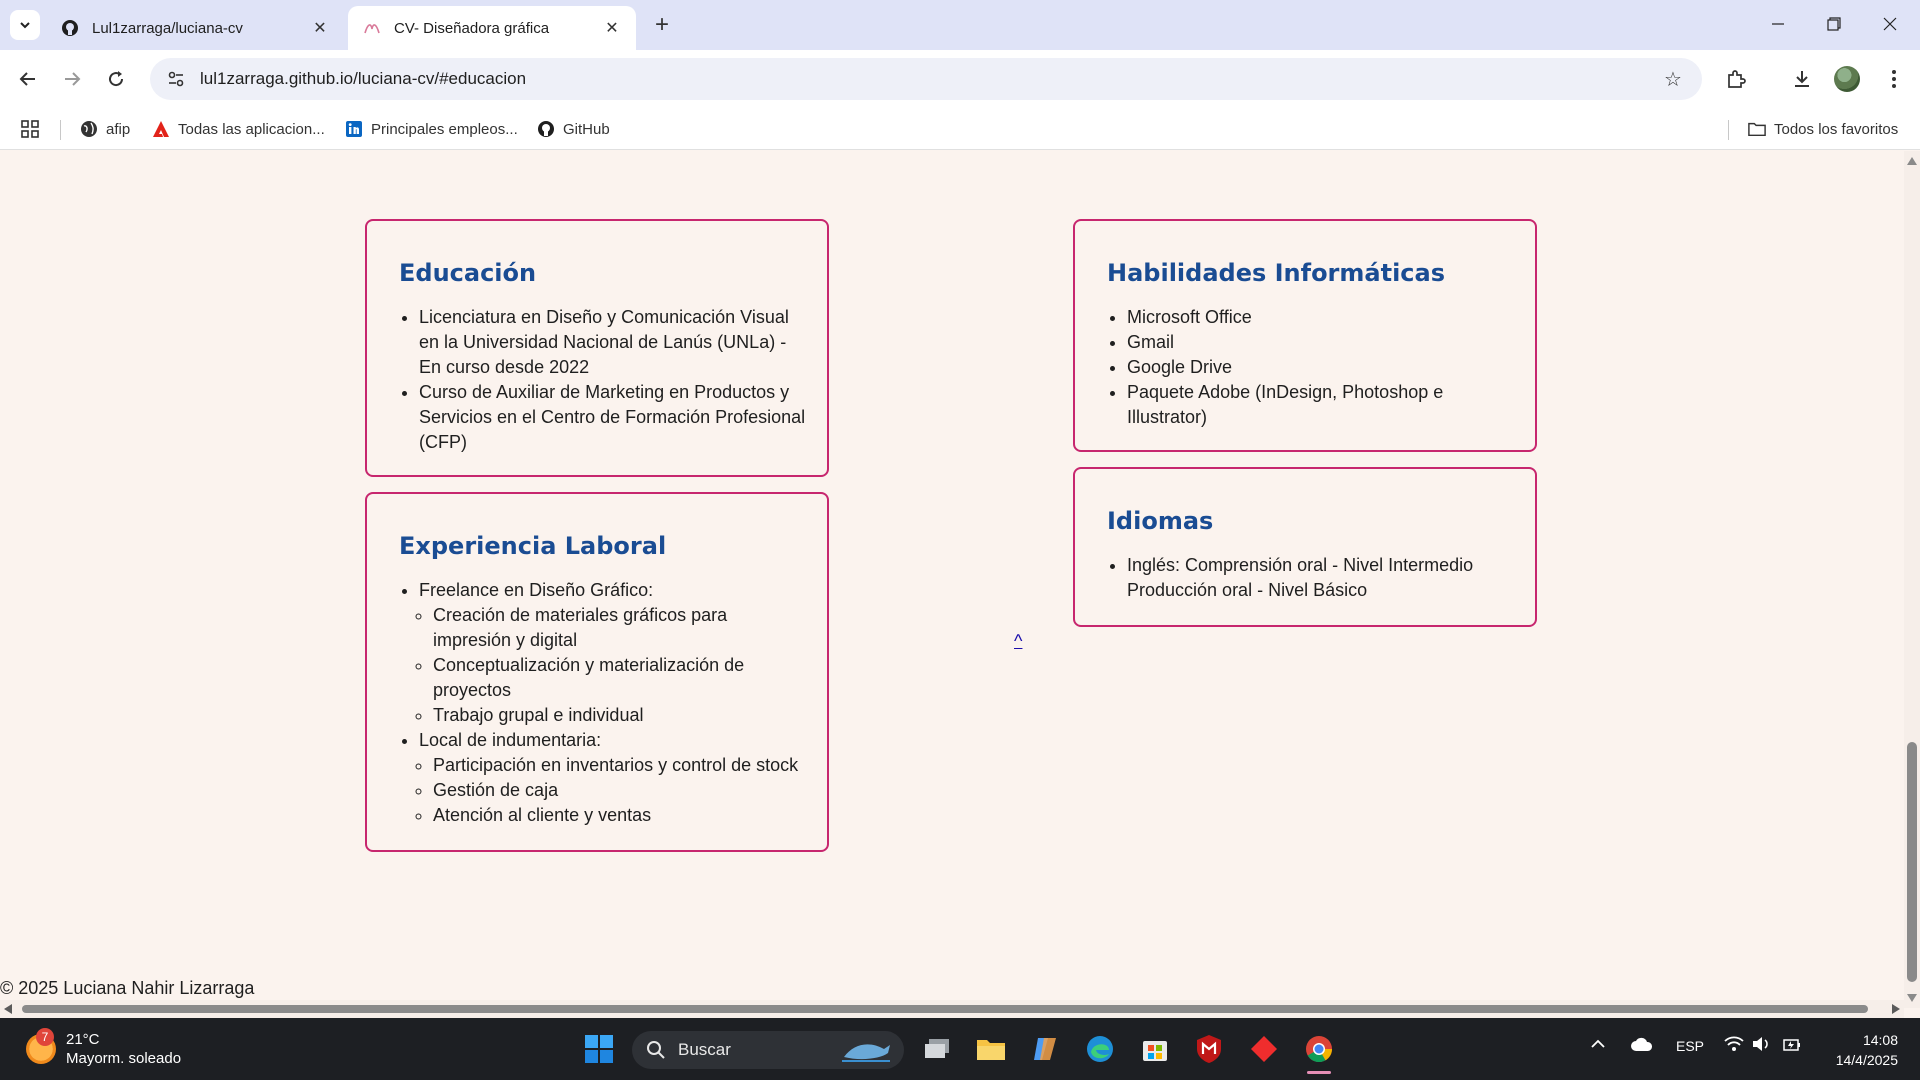  I want to click on apps-button, so click(30, 129).